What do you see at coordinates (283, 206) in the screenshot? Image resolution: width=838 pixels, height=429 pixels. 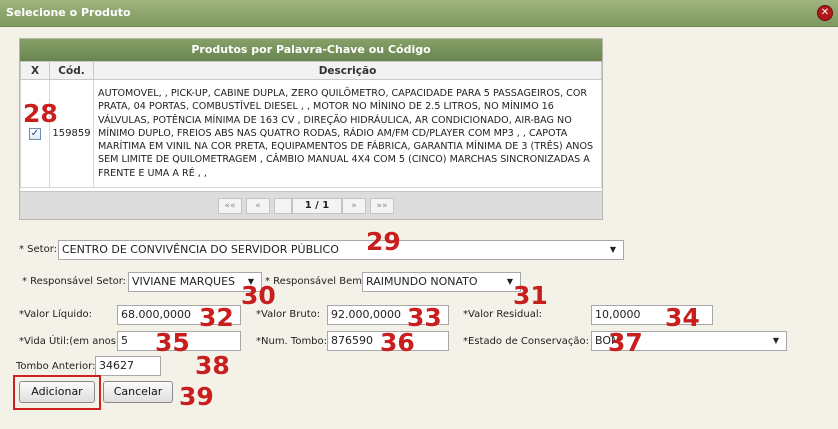 I see `pager-spacer` at bounding box center [283, 206].